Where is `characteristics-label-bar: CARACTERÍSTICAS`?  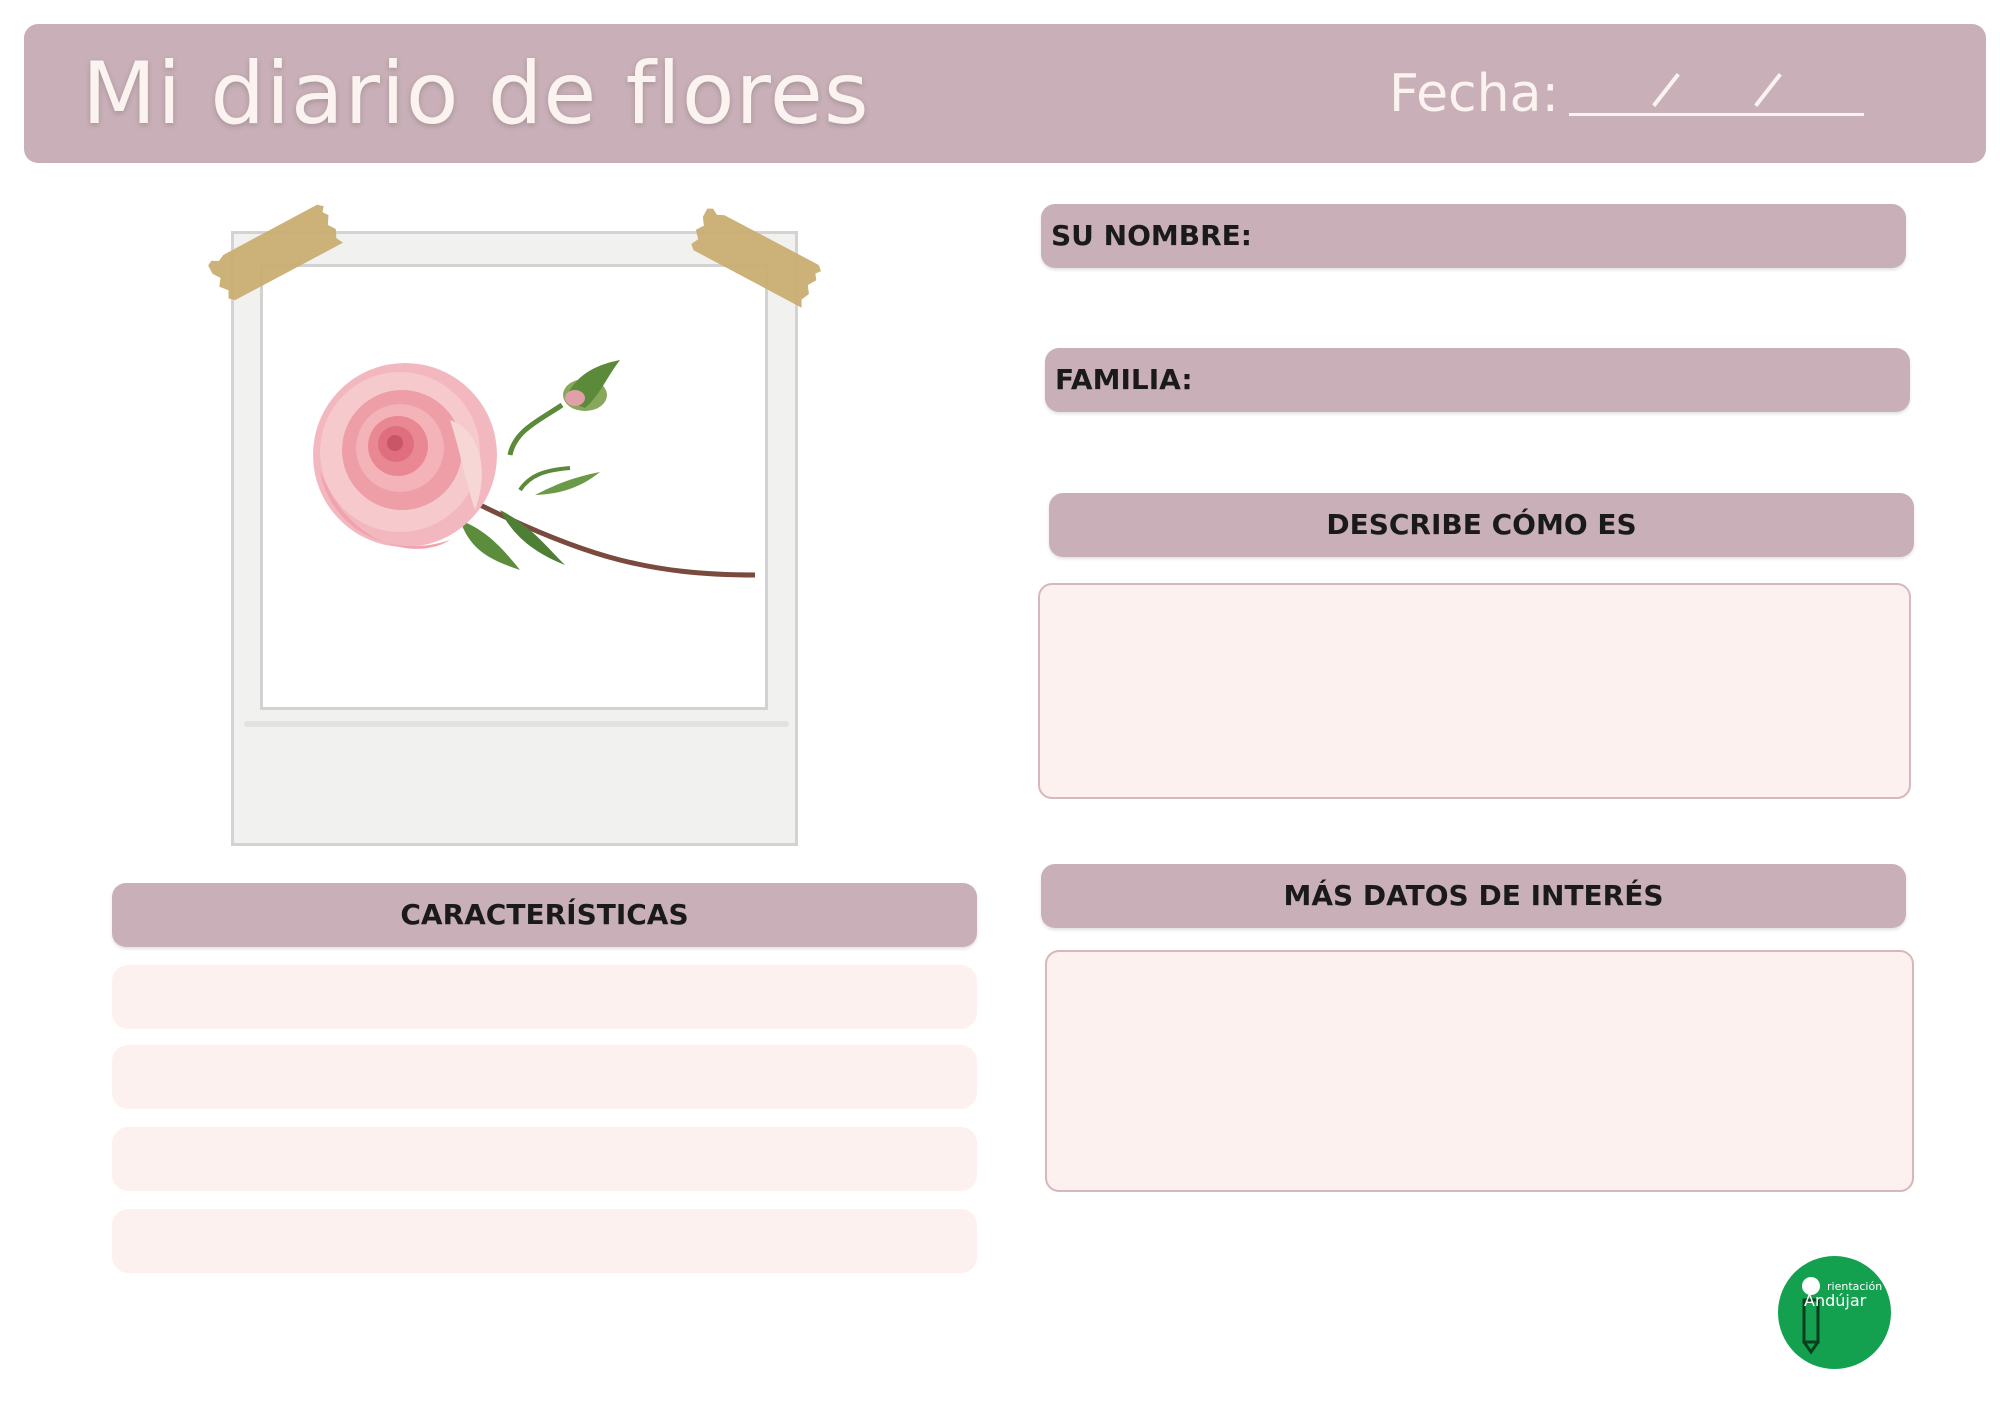
characteristics-label-bar: CARACTERÍSTICAS is located at coordinates (544, 915).